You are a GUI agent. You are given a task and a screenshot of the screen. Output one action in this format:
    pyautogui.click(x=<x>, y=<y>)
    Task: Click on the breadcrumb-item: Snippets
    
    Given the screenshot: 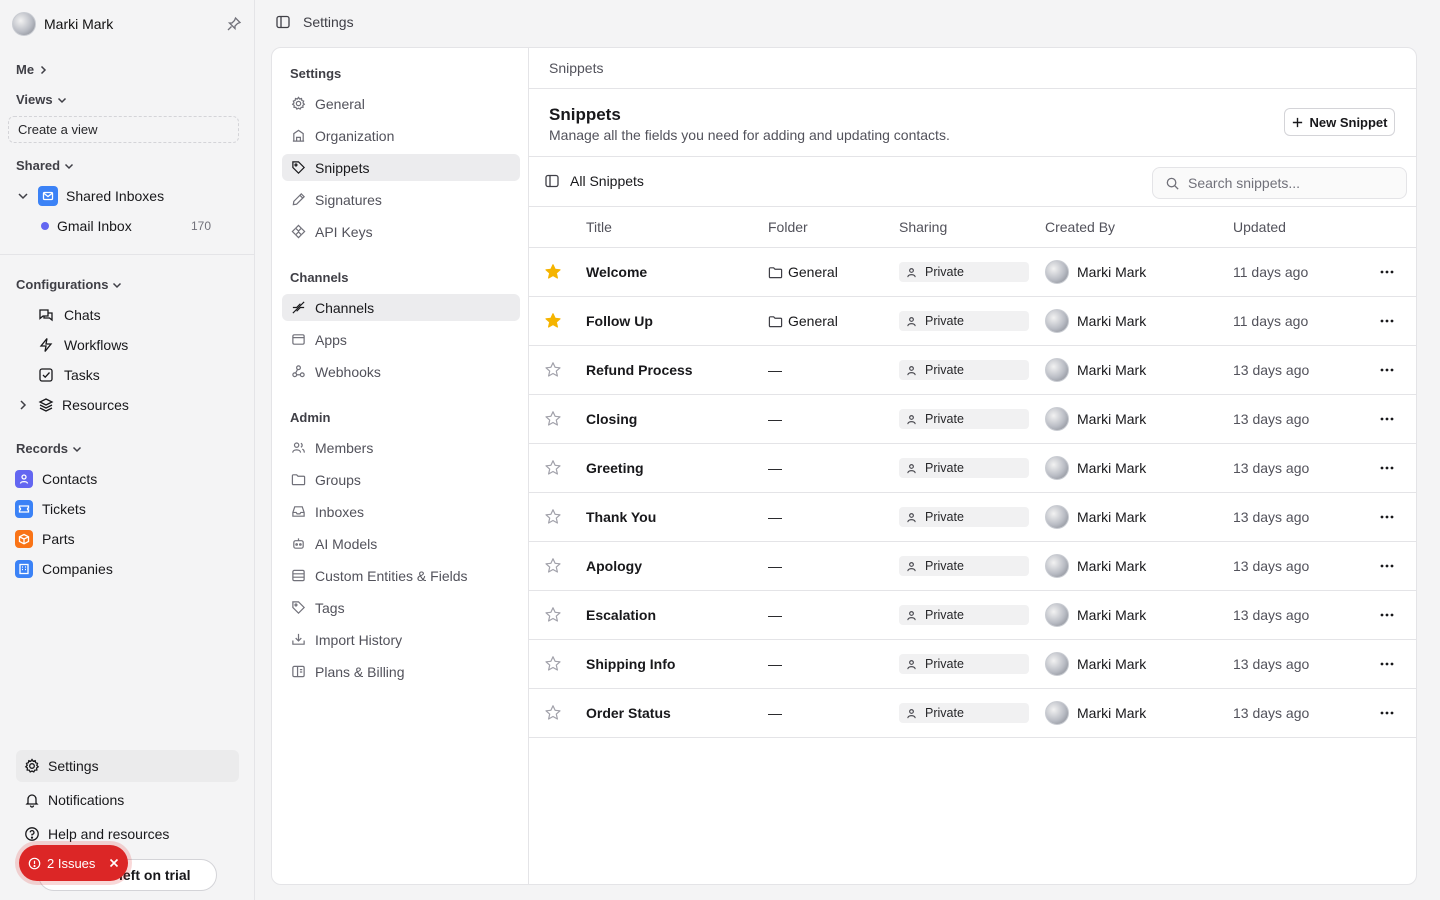 What is the action you would take?
    pyautogui.click(x=576, y=68)
    